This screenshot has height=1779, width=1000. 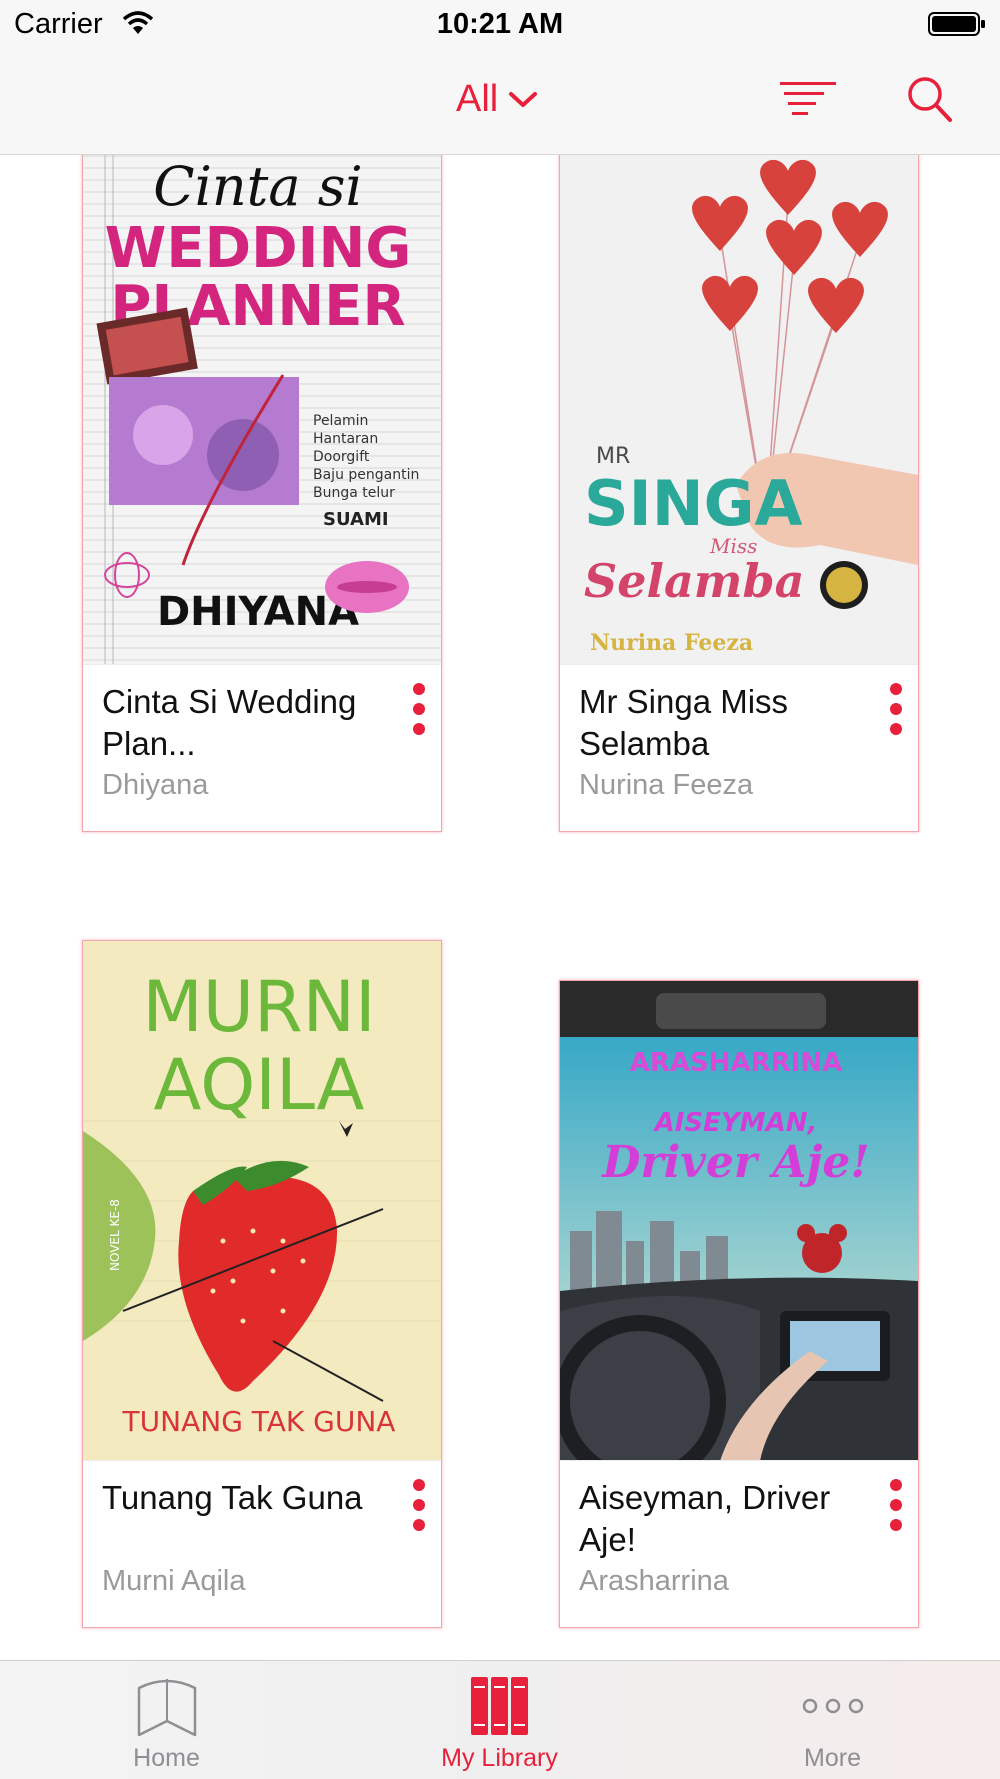 I want to click on svg-text: WEDDING, so click(x=258, y=248).